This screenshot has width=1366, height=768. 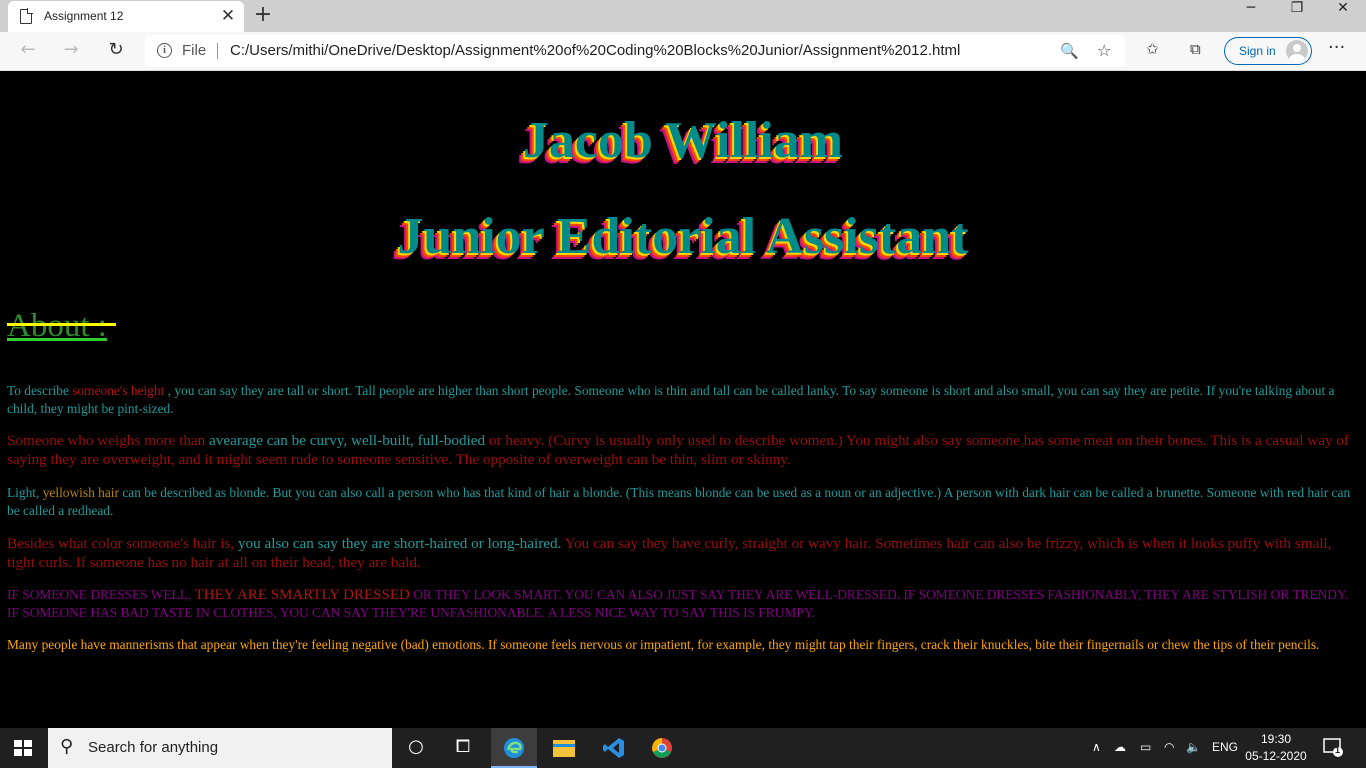 What do you see at coordinates (153, 747) in the screenshot?
I see `search-placeholder: Search for anything` at bounding box center [153, 747].